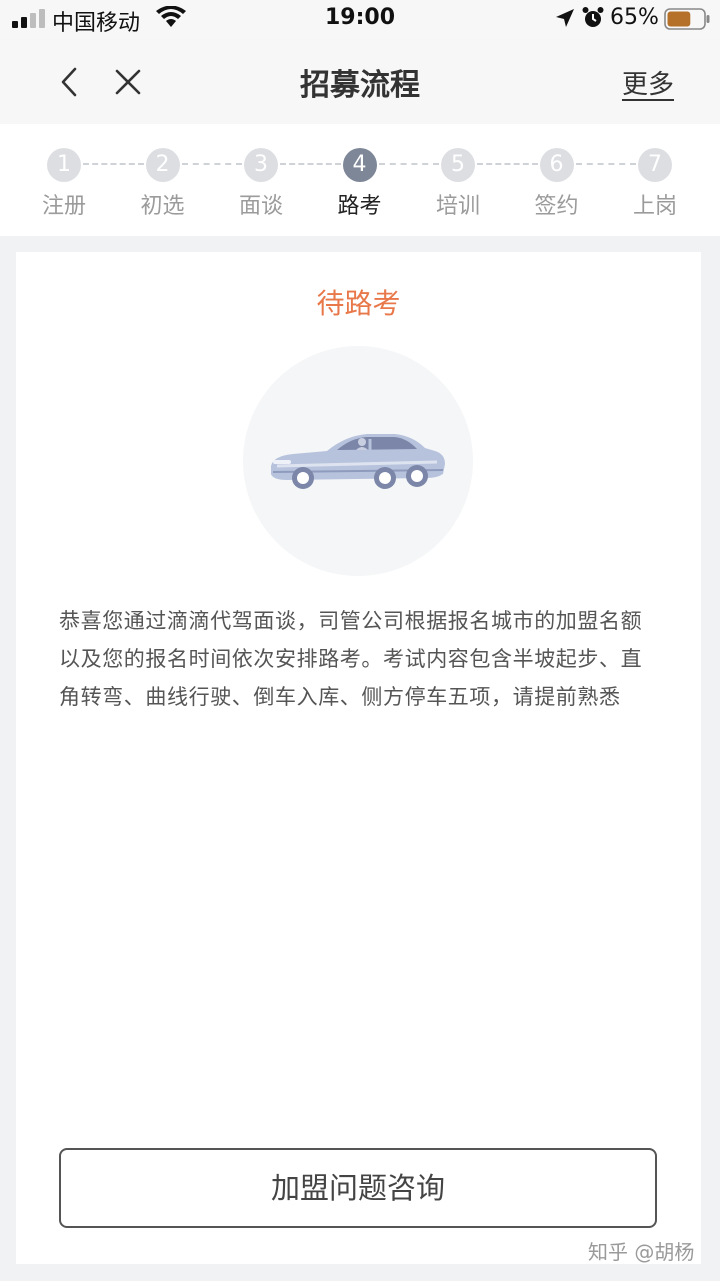 The height and width of the screenshot is (1281, 720). I want to click on nav-bar: 招募流程 更多, so click(360, 82).